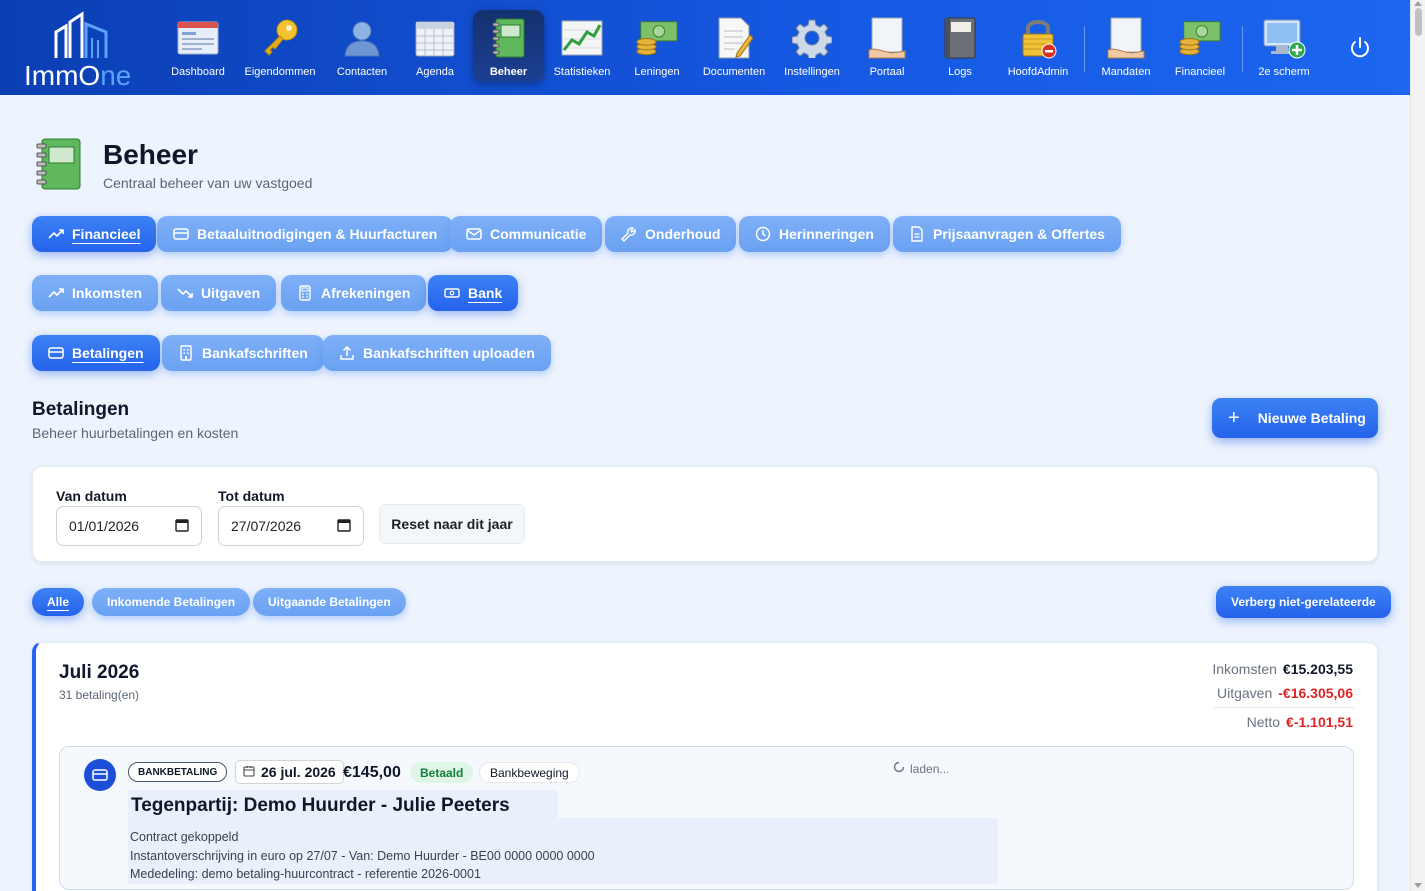 The width and height of the screenshot is (1425, 891). I want to click on nav-hoofdadmin: HoofdAdmin, so click(1038, 46).